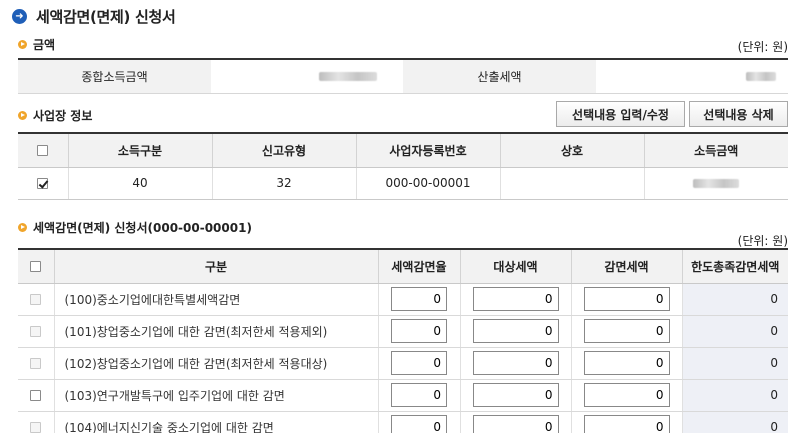 This screenshot has height=433, width=800. I want to click on reduction-table-header: 구분 세액감면율 대상세액 감면세액 한도총족감면세액, so click(403, 266).